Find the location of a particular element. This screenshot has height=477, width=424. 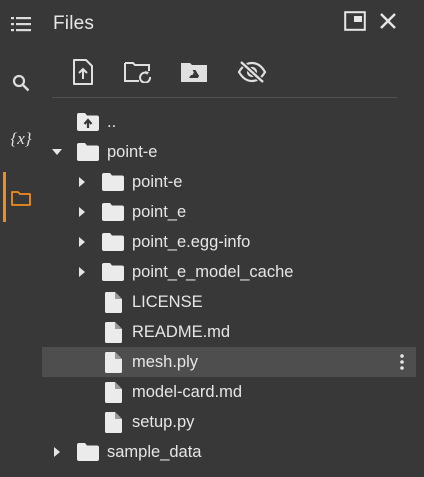

tree-item-label: point_e_model_cache is located at coordinates (213, 272).